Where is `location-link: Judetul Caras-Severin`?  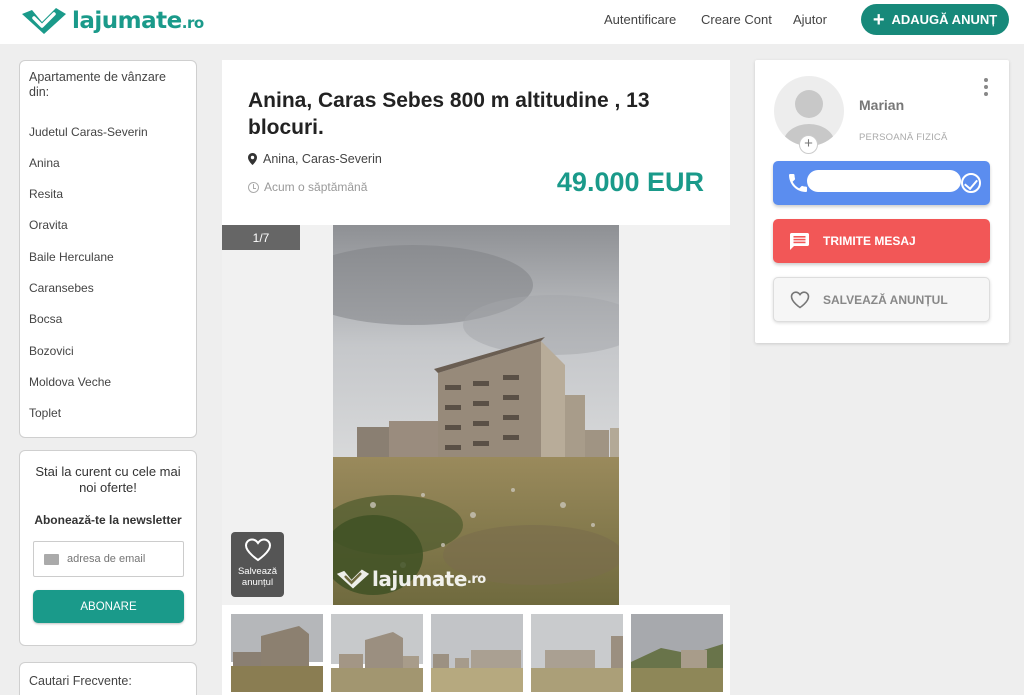
location-link: Judetul Caras-Severin is located at coordinates (88, 132).